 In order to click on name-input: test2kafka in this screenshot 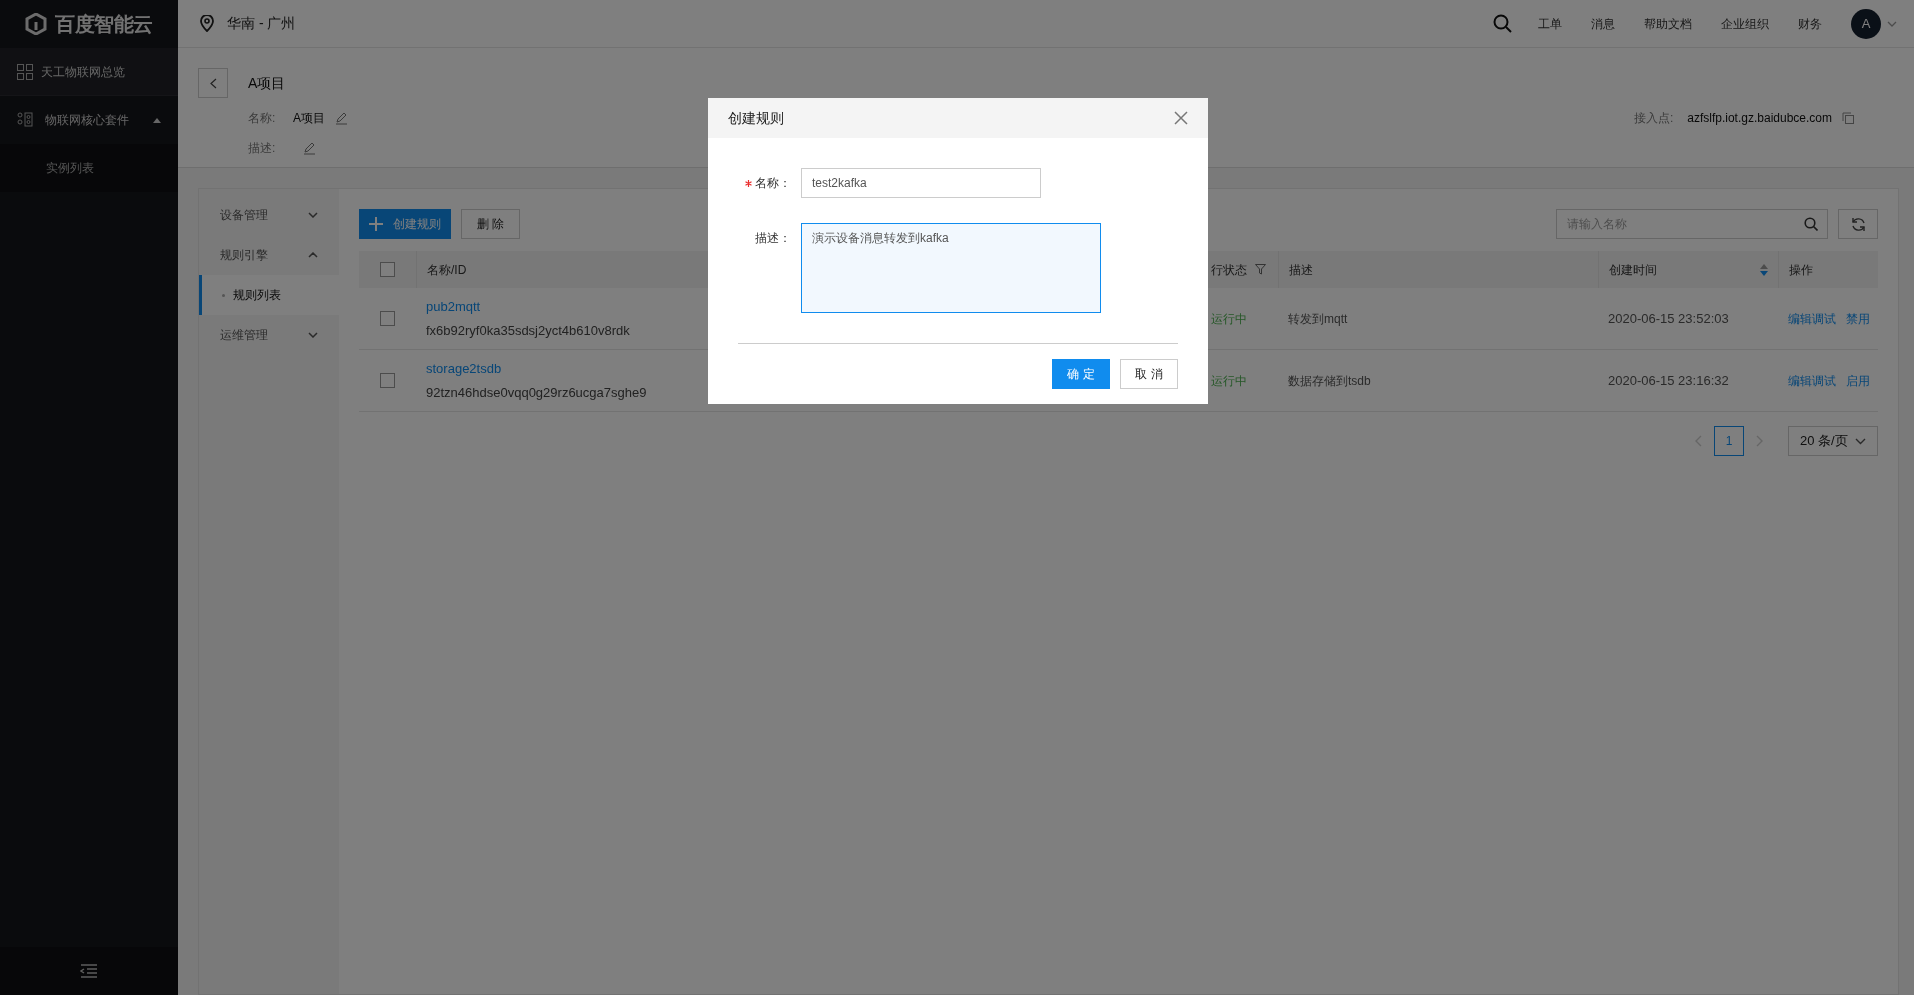, I will do `click(921, 183)`.